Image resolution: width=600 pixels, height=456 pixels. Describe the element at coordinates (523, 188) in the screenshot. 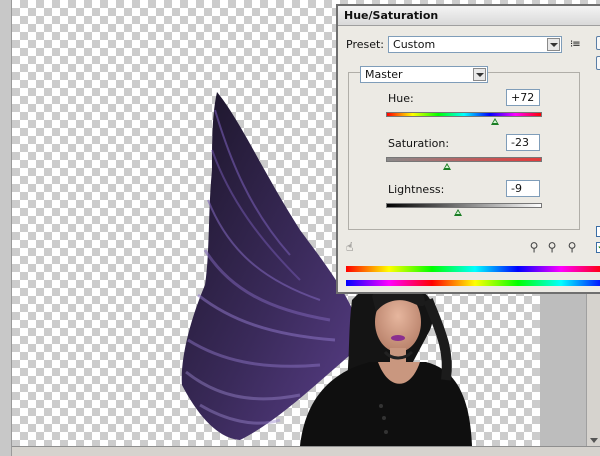

I see `lightness-input: -9` at that location.